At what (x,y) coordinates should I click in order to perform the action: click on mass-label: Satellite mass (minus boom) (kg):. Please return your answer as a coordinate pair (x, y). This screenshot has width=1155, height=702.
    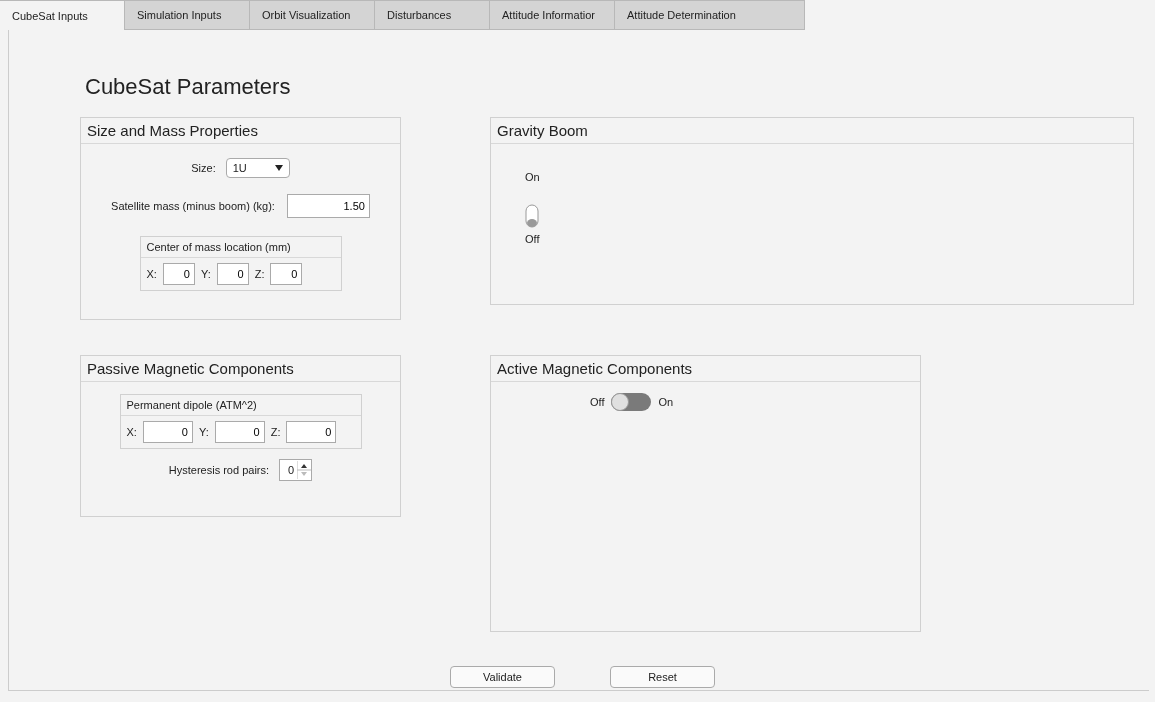
    Looking at the image, I should click on (193, 206).